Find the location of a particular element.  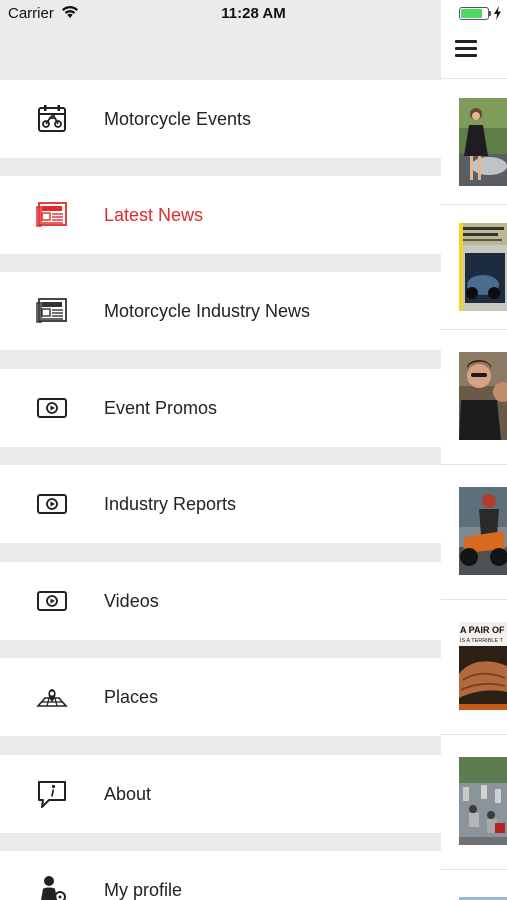

drawer-item-industry-reports: Industry Reports is located at coordinates (220, 504).